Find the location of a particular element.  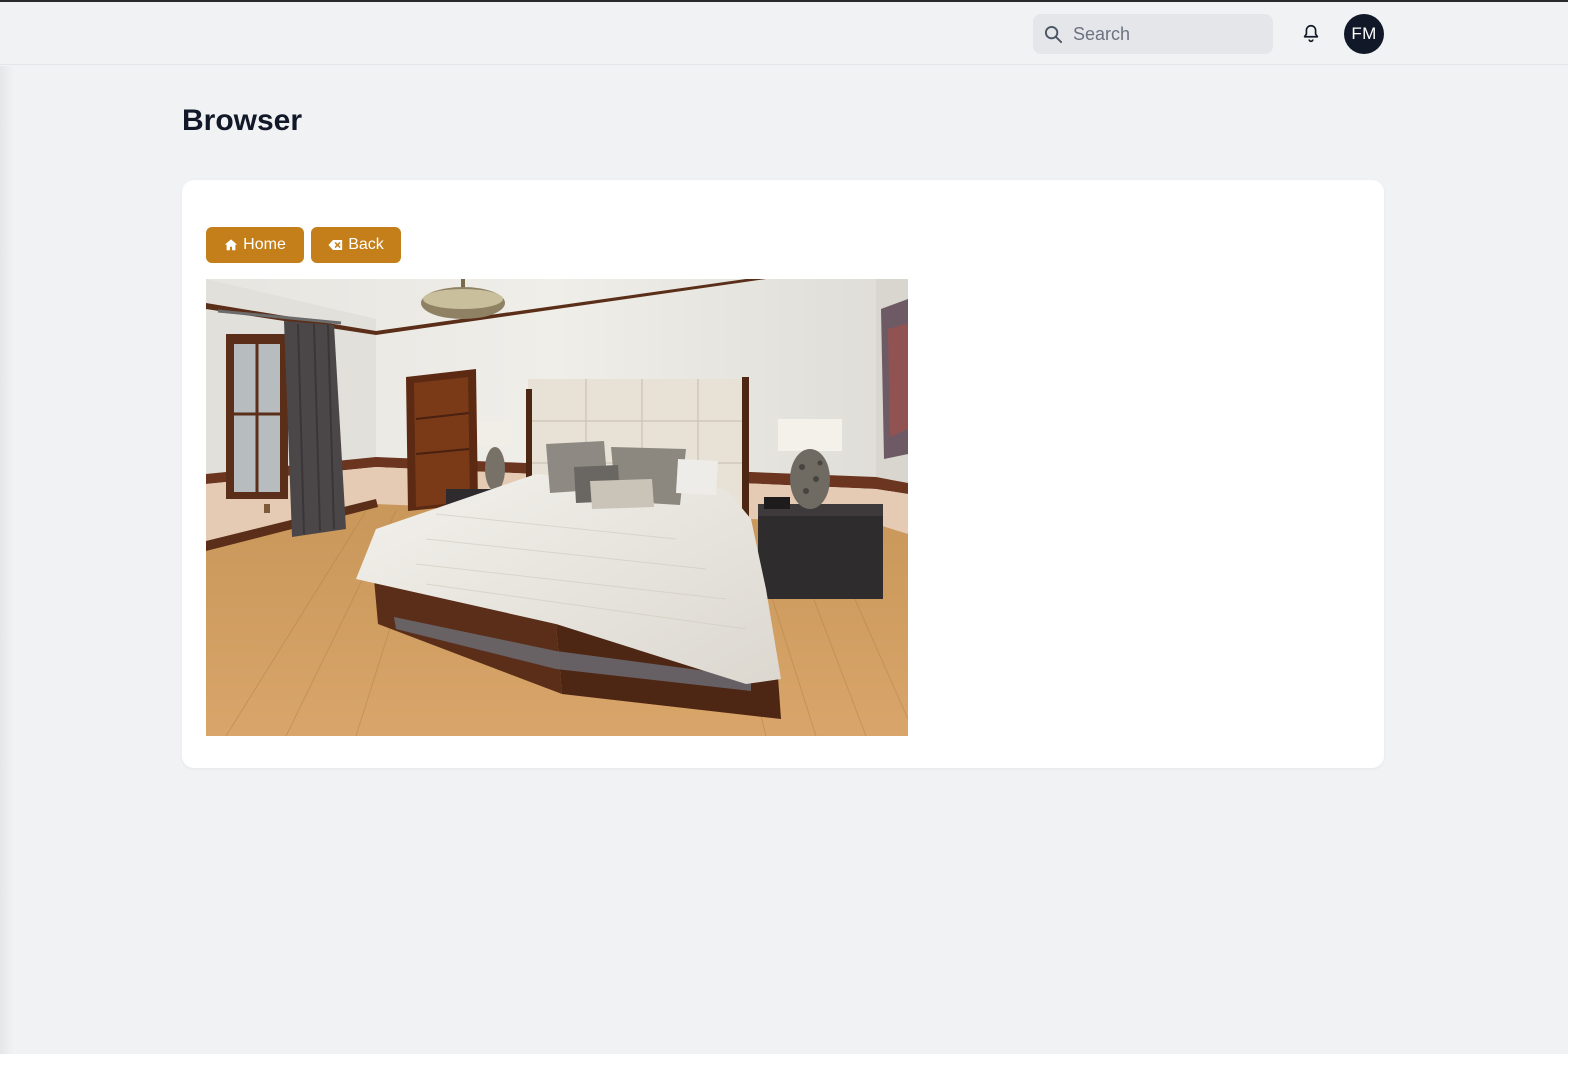

left-shadow is located at coordinates (7, 560).